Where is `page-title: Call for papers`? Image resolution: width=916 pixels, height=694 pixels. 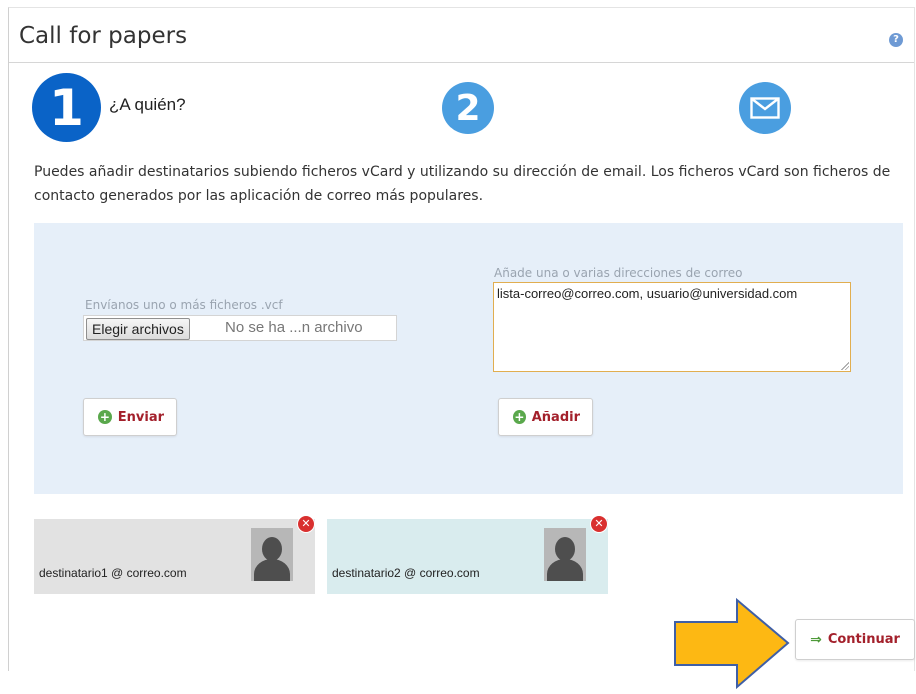
page-title: Call for papers is located at coordinates (103, 36).